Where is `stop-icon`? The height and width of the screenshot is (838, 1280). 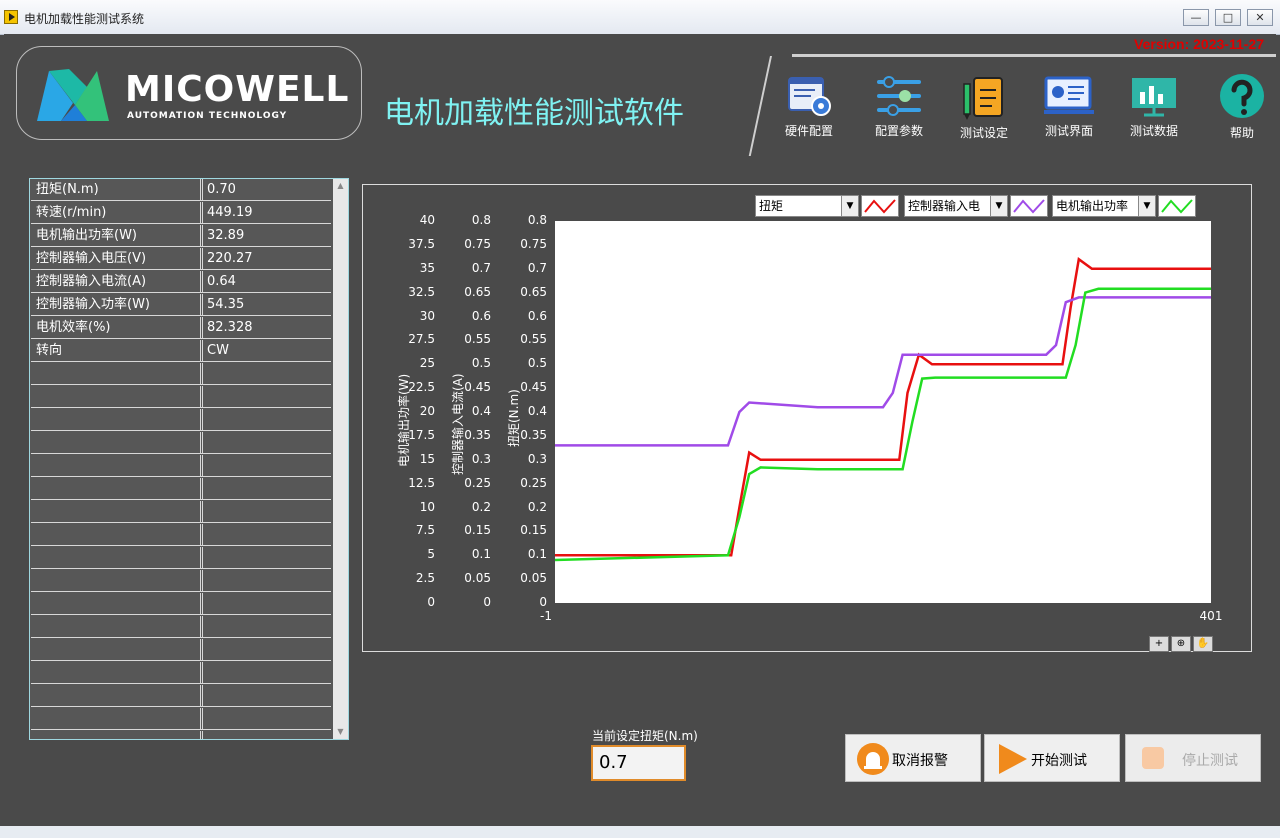
stop-icon is located at coordinates (1153, 758).